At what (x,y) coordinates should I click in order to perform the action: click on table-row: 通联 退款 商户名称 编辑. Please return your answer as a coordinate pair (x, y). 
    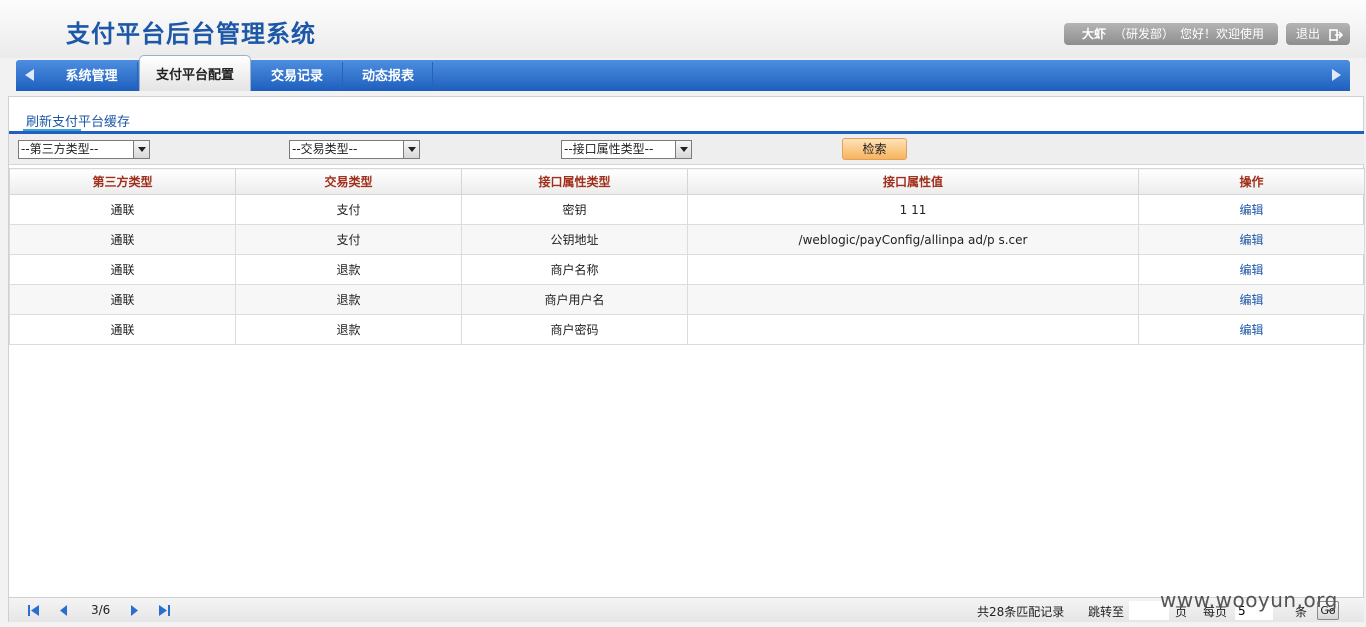
    Looking at the image, I should click on (687, 269).